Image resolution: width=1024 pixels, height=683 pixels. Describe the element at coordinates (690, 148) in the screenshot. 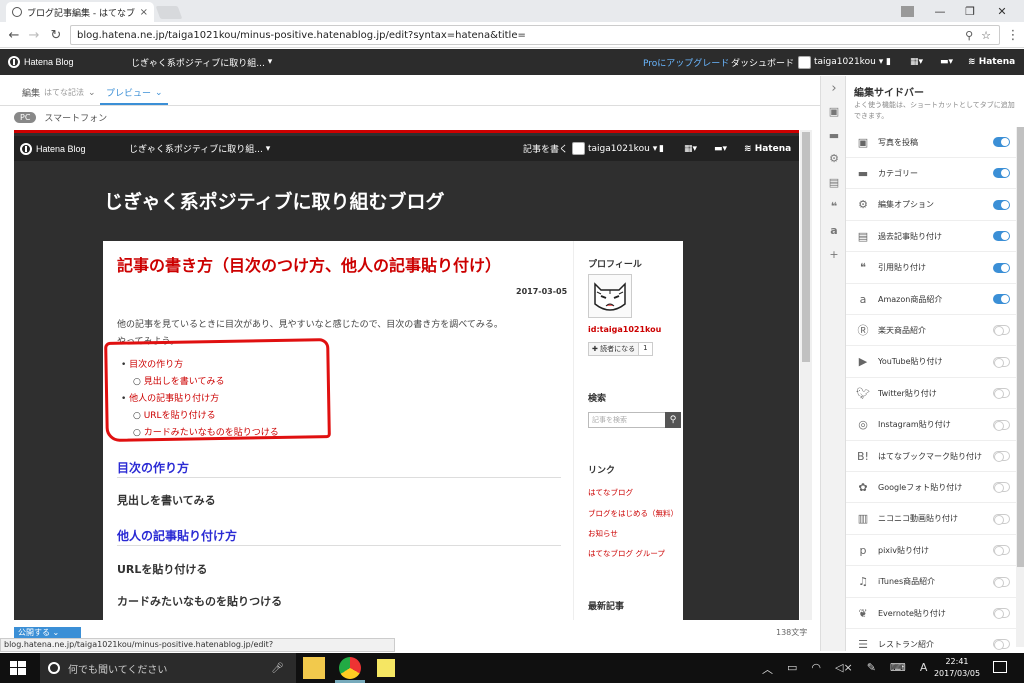

I see `apps-grid-icon: ▦▾` at that location.